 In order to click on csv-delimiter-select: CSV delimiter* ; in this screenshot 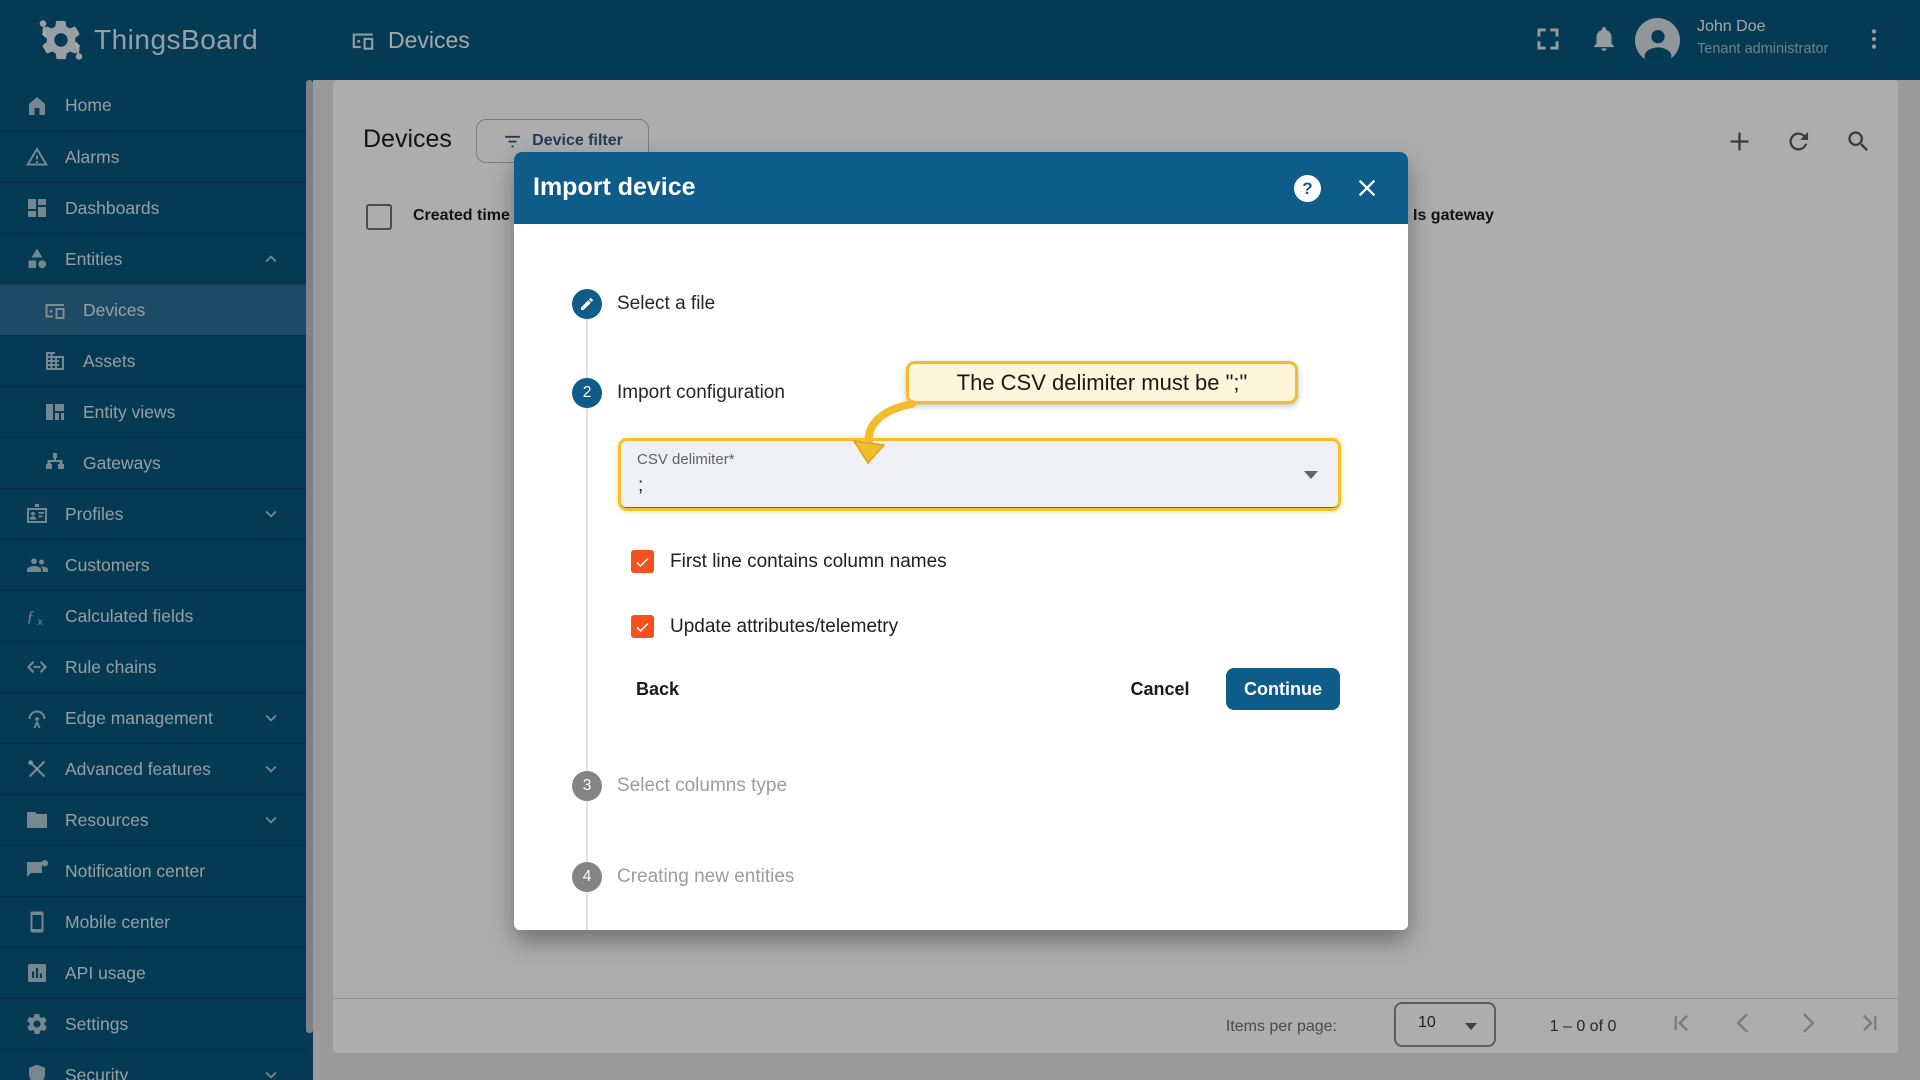, I will do `click(979, 474)`.